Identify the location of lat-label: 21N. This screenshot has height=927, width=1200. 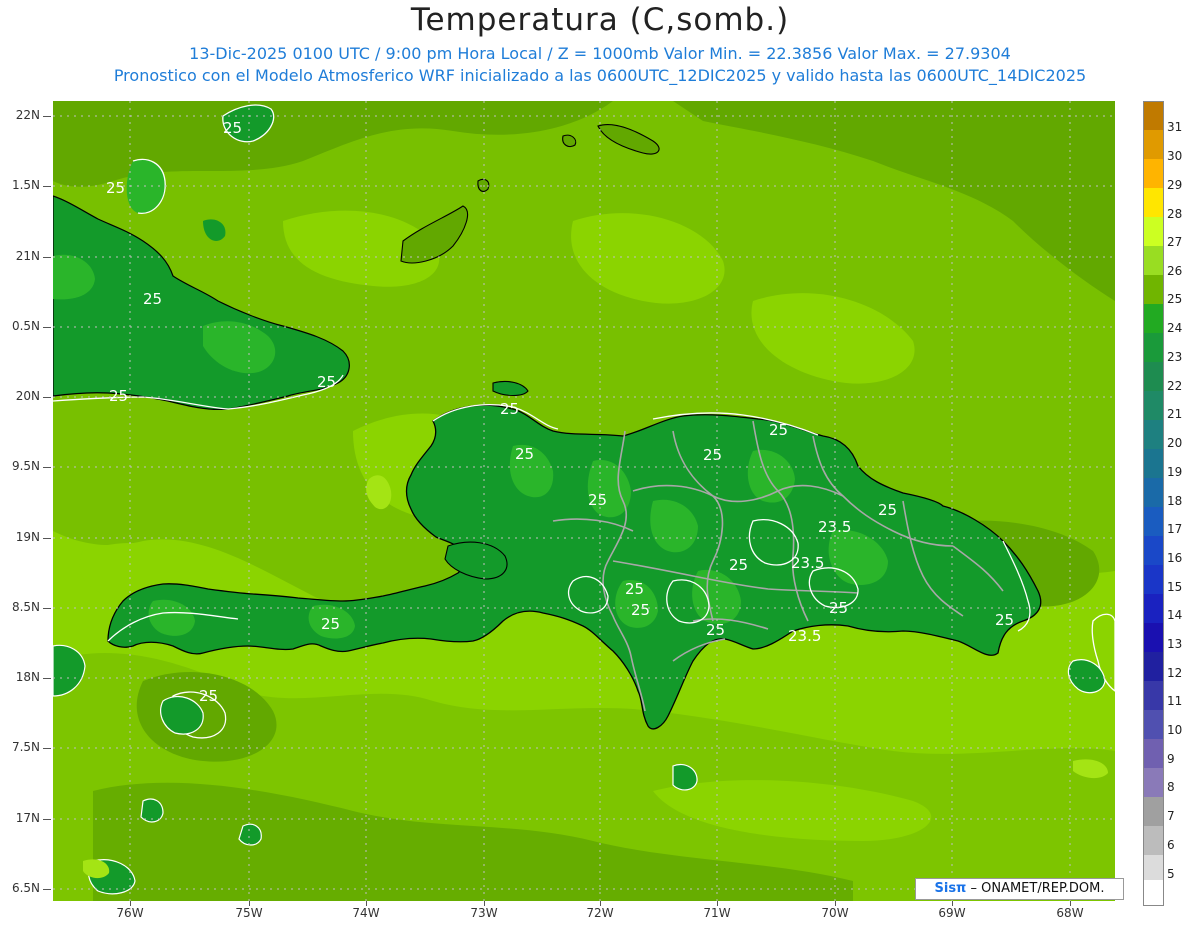
(27, 256).